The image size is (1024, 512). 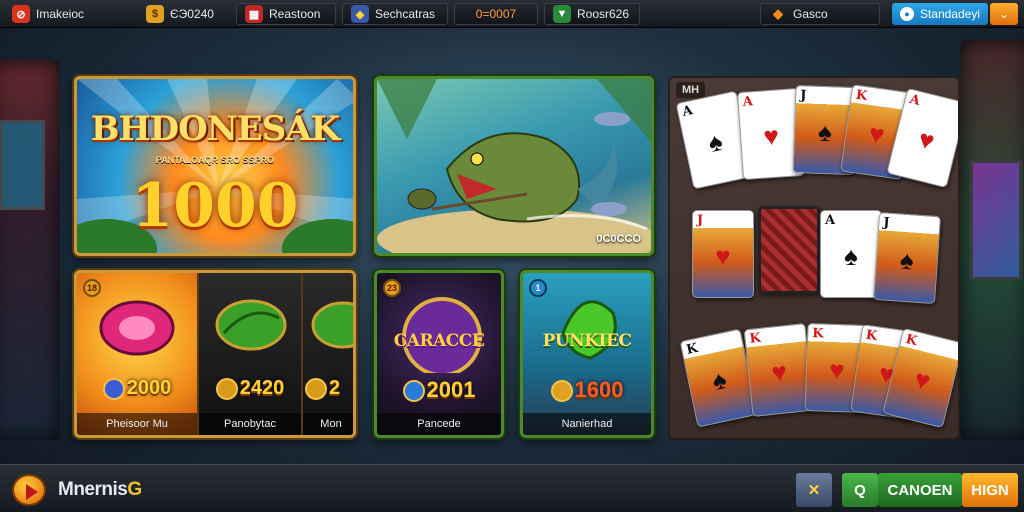 I want to click on topbar-item-coins: $ ЄЭ0240, so click(x=180, y=14).